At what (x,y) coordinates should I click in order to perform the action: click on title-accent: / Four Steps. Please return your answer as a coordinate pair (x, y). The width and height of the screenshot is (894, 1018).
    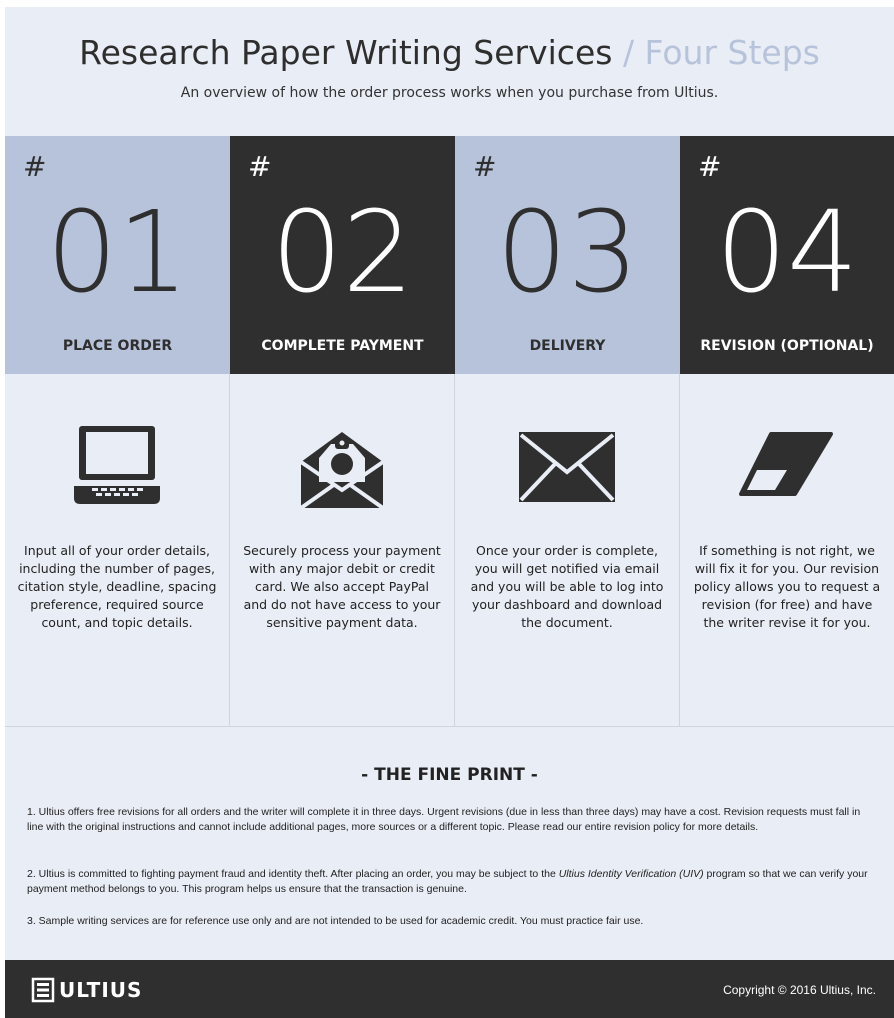
    Looking at the image, I should click on (721, 52).